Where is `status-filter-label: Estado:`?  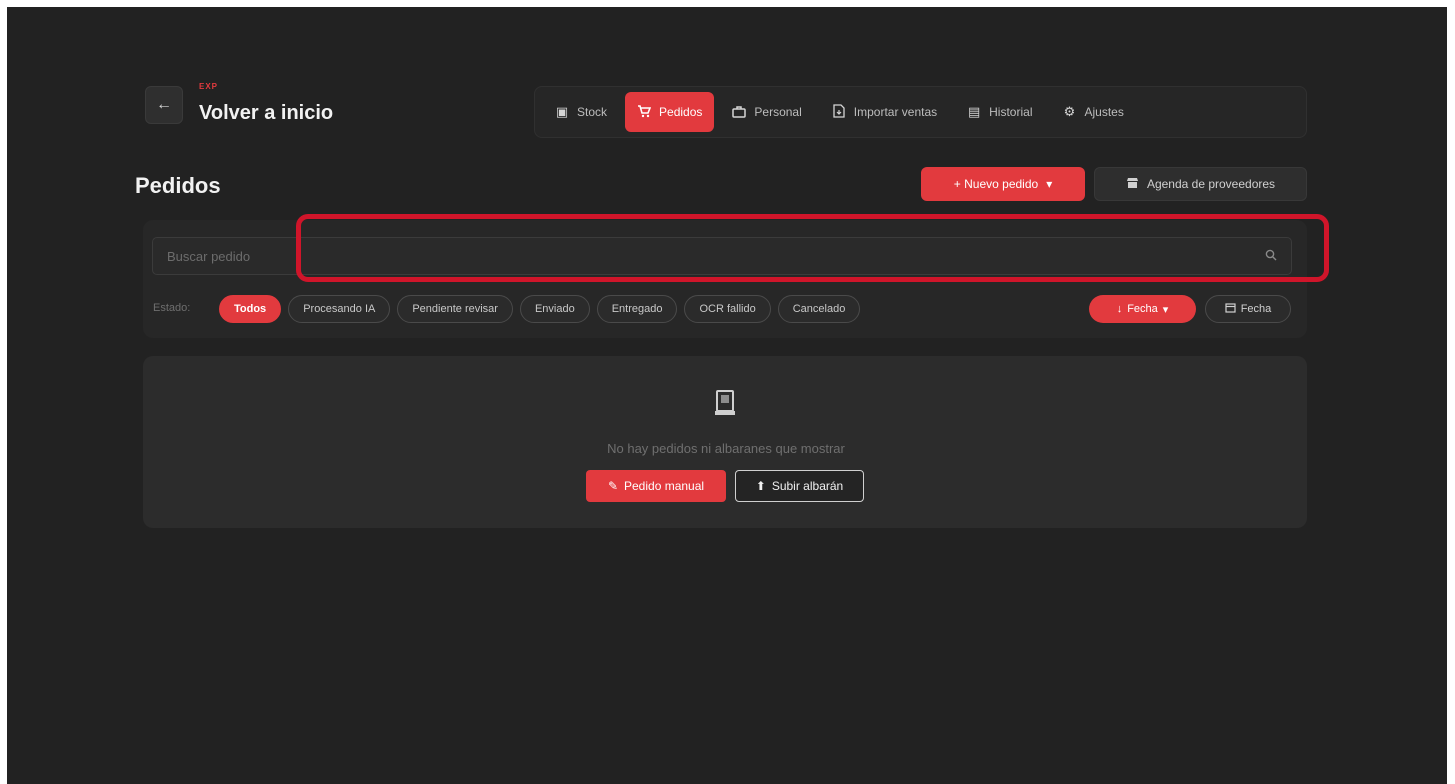
status-filter-label: Estado: is located at coordinates (172, 308).